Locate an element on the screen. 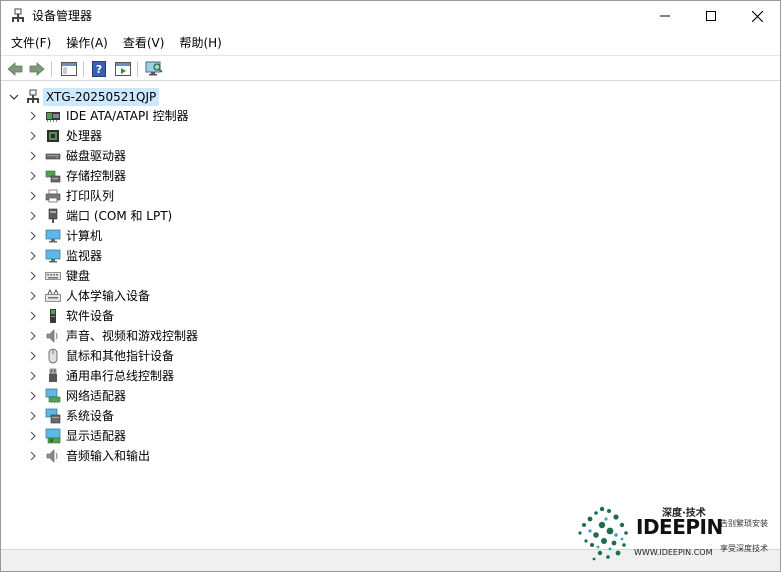 The image size is (781, 572). tree-category-item: 鼠标和其他指针设备 is located at coordinates (201, 356).